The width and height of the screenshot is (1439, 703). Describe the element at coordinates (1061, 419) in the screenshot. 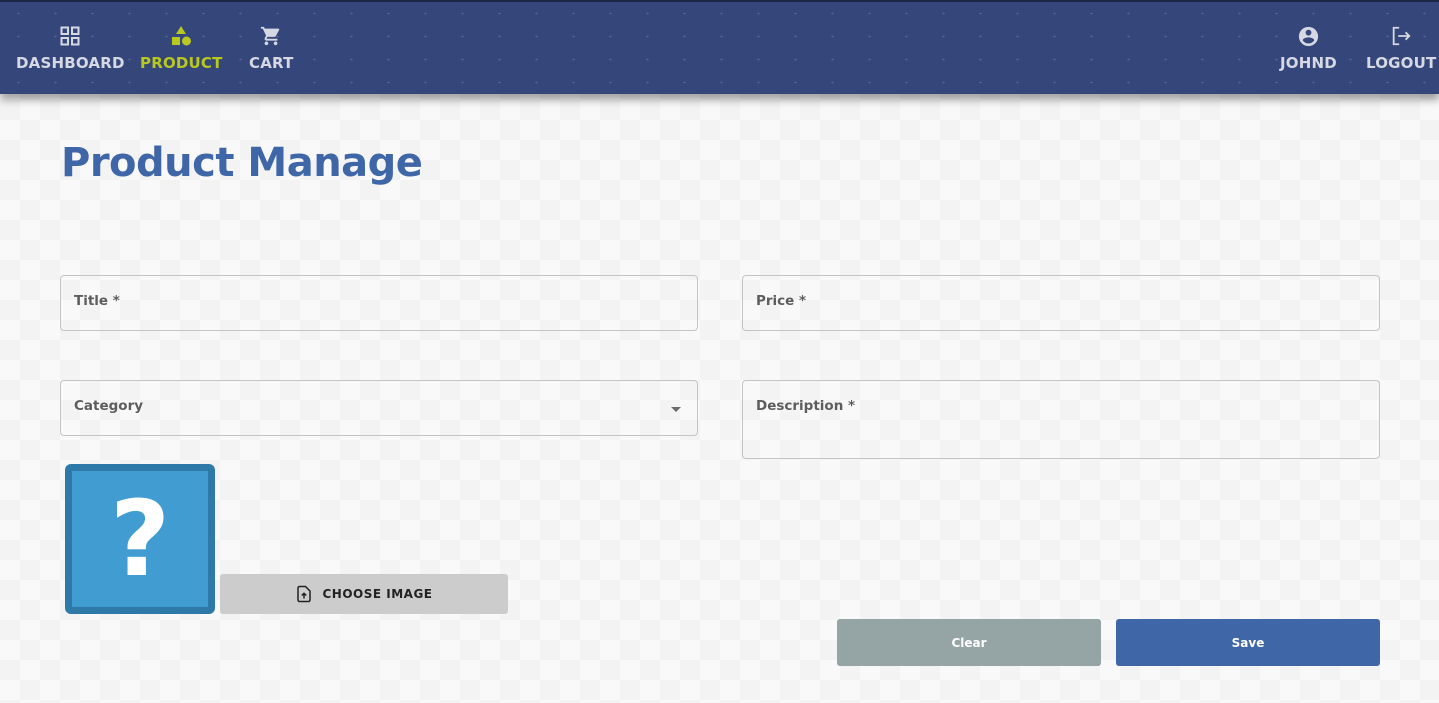

I see `description-textarea: Description *` at that location.